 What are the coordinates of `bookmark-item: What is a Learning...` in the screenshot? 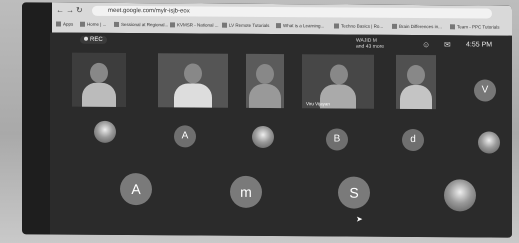 It's located at (300, 26).